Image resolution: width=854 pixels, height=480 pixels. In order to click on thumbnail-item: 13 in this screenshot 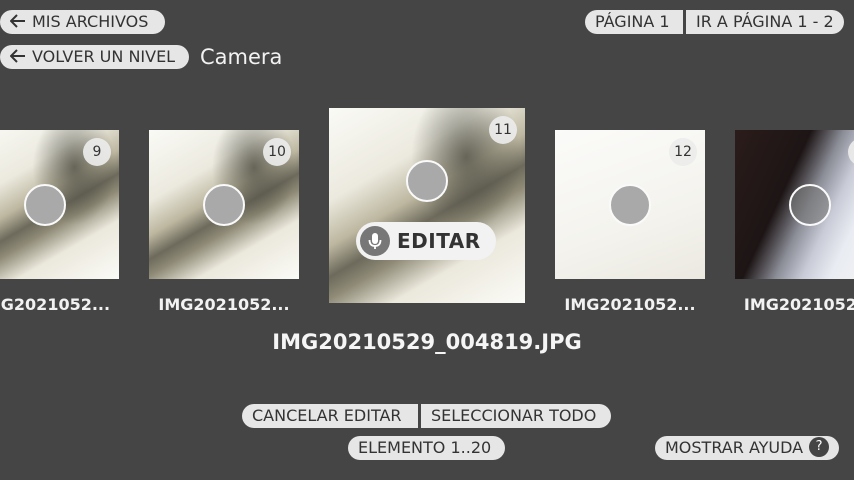, I will do `click(794, 204)`.